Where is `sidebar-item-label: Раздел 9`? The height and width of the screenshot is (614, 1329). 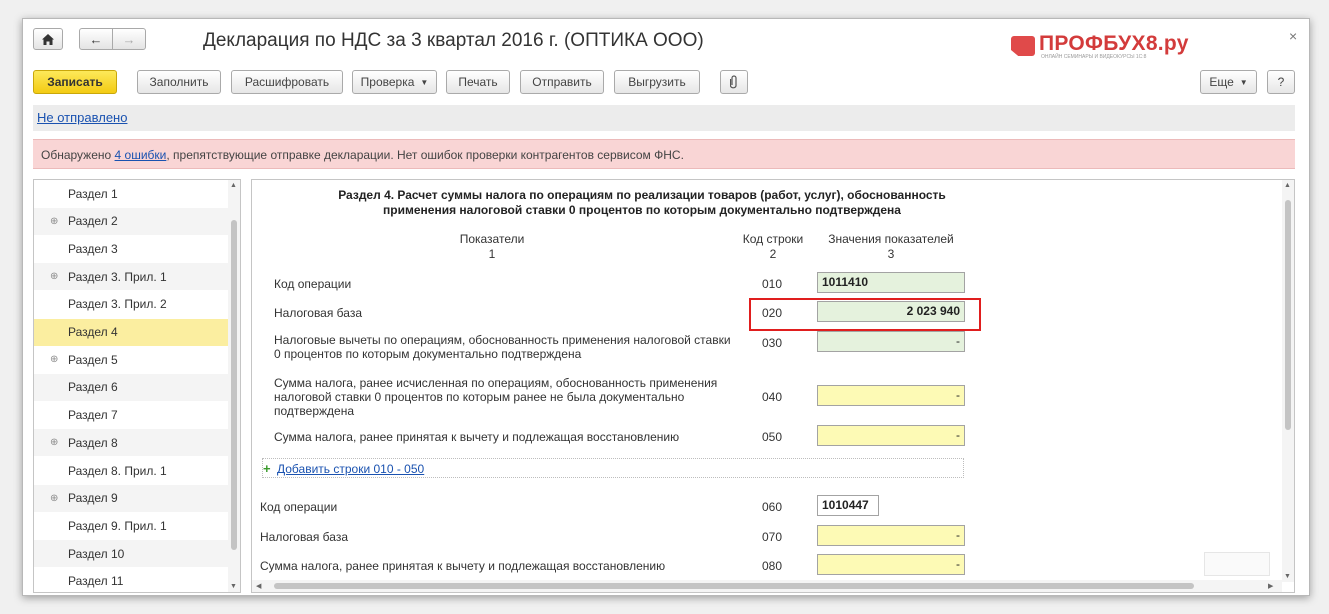 sidebar-item-label: Раздел 9 is located at coordinates (93, 498).